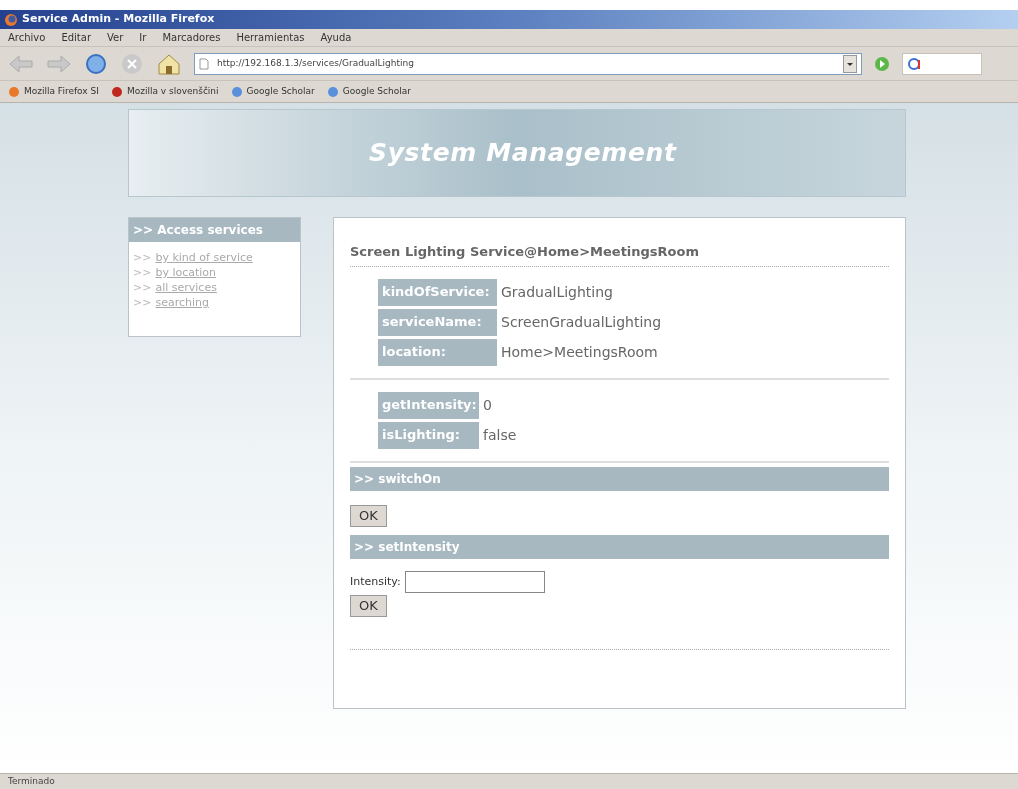 The image size is (1018, 789). I want to click on property-label: getIntensity:, so click(428, 405).